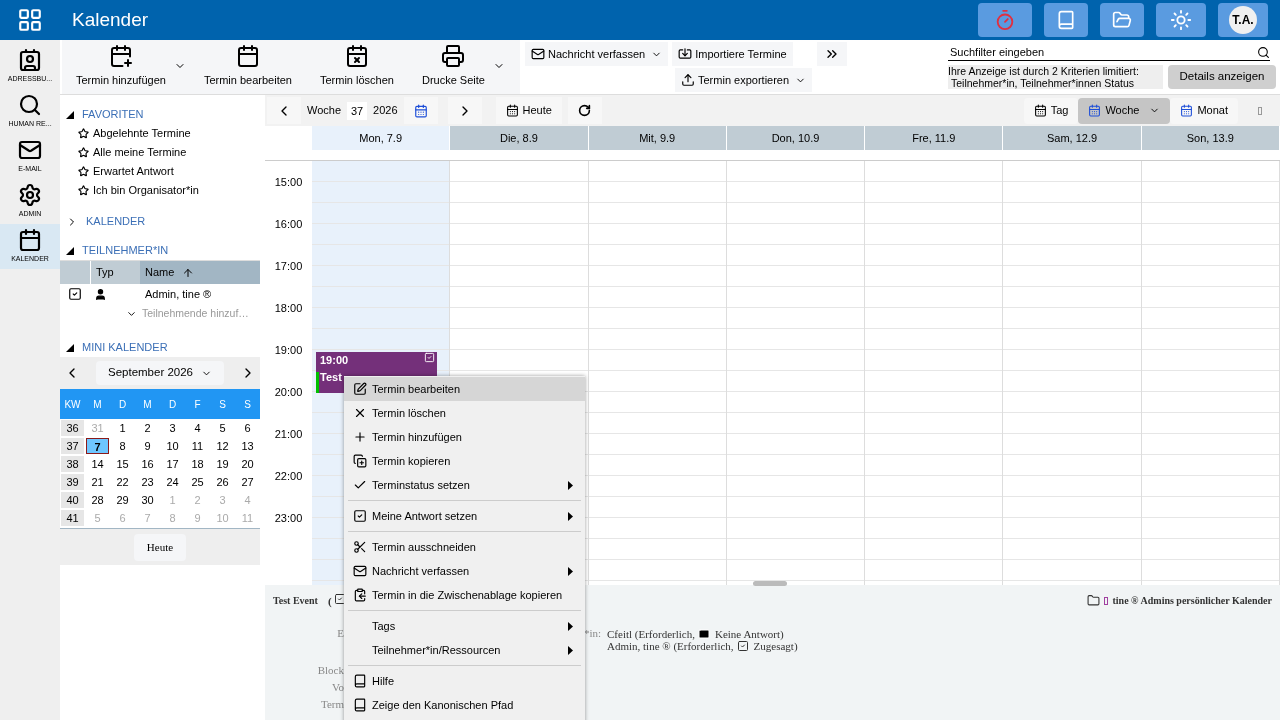 This screenshot has height=720, width=1280. What do you see at coordinates (122, 500) in the screenshot?
I see `day-cell: 29` at bounding box center [122, 500].